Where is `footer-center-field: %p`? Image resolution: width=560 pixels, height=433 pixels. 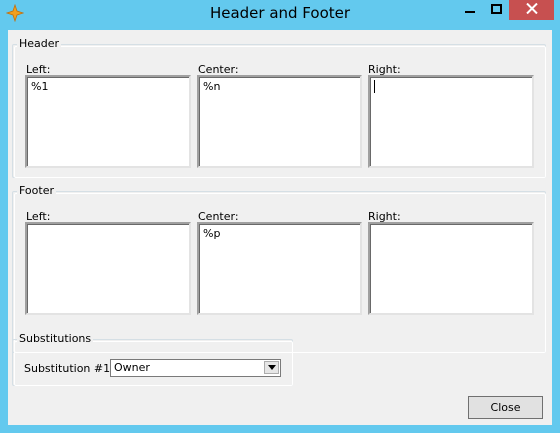 footer-center-field: %p is located at coordinates (279, 268).